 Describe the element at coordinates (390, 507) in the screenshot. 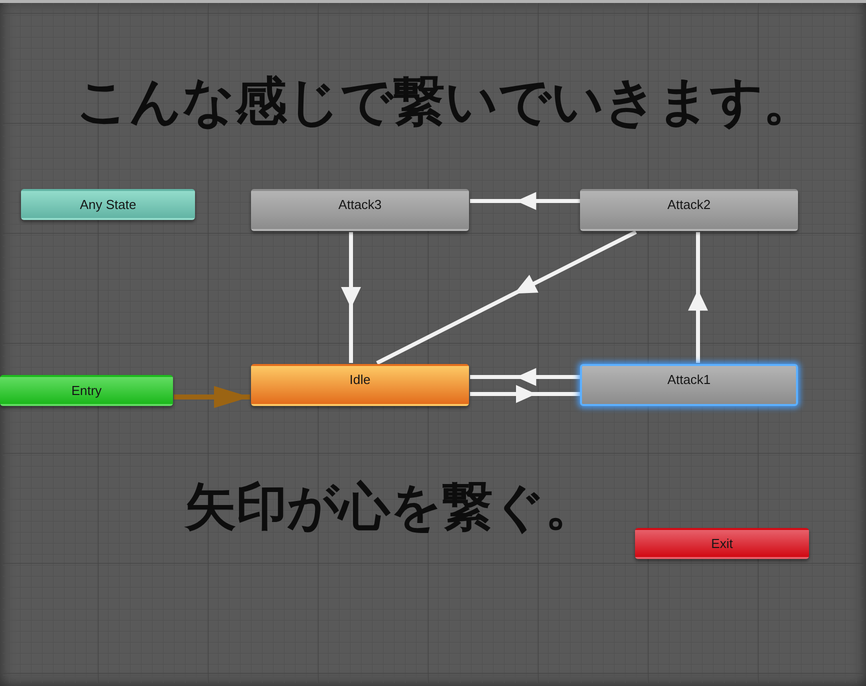

I see `caption-text: 矢印が心を繋ぐ。` at that location.